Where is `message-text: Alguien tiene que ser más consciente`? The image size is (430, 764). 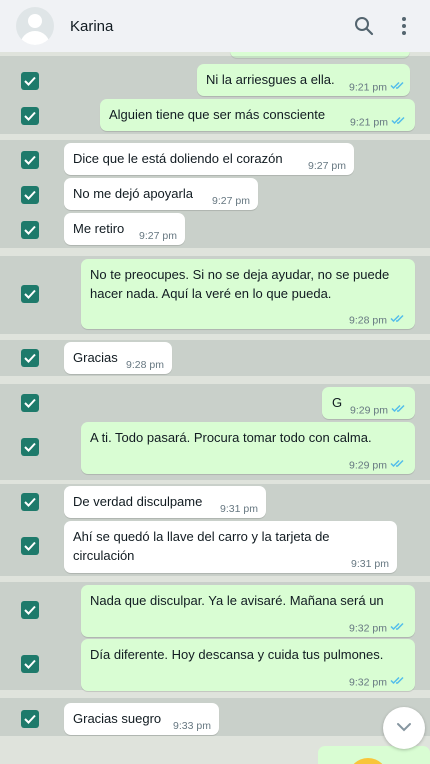
message-text: Alguien tiene que ser más consciente is located at coordinates (217, 114).